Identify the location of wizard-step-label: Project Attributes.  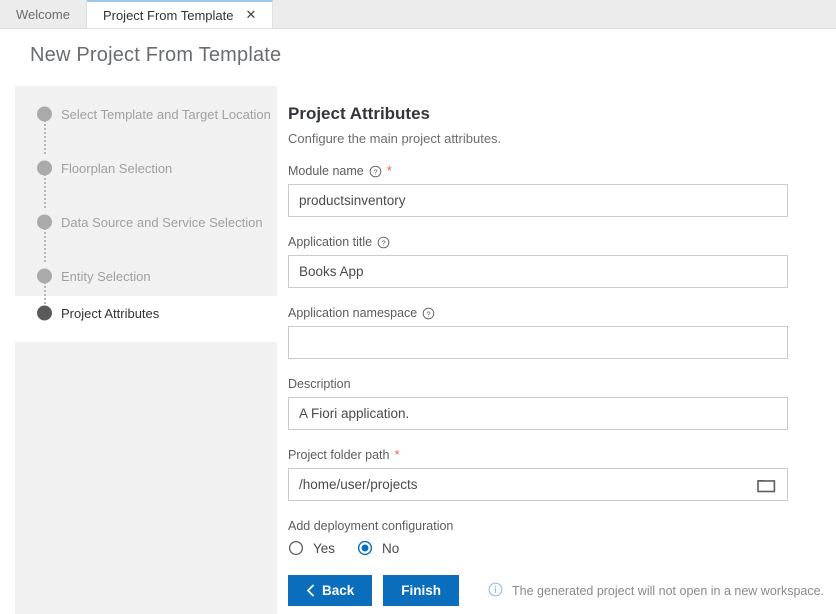
(110, 313).